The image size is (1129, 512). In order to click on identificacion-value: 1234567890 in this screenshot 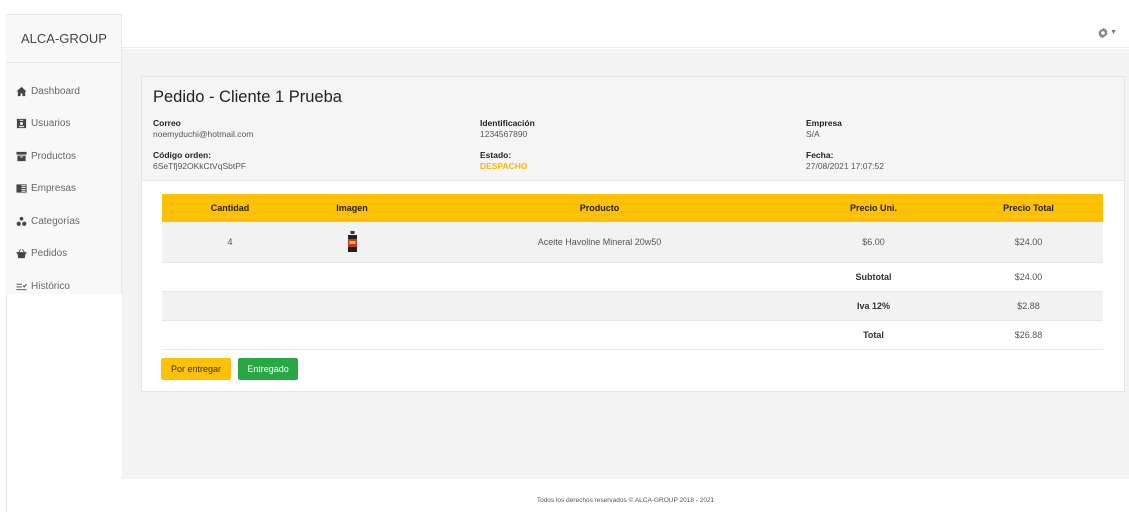, I will do `click(504, 134)`.